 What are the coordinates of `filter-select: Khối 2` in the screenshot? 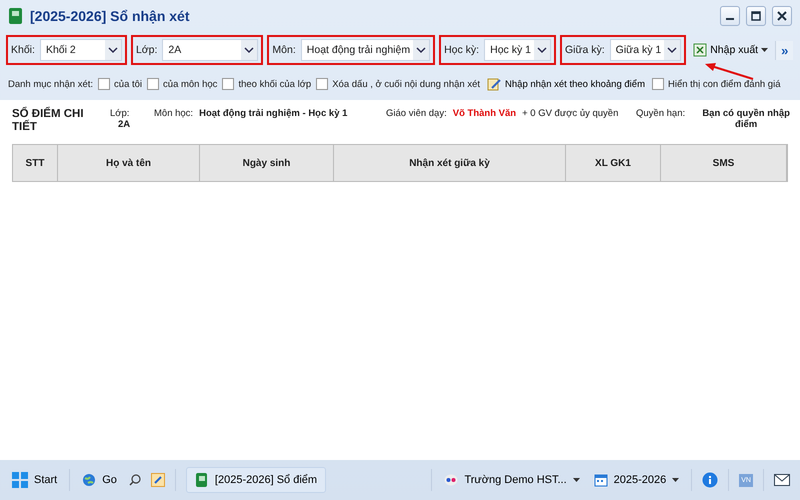 It's located at (81, 50).